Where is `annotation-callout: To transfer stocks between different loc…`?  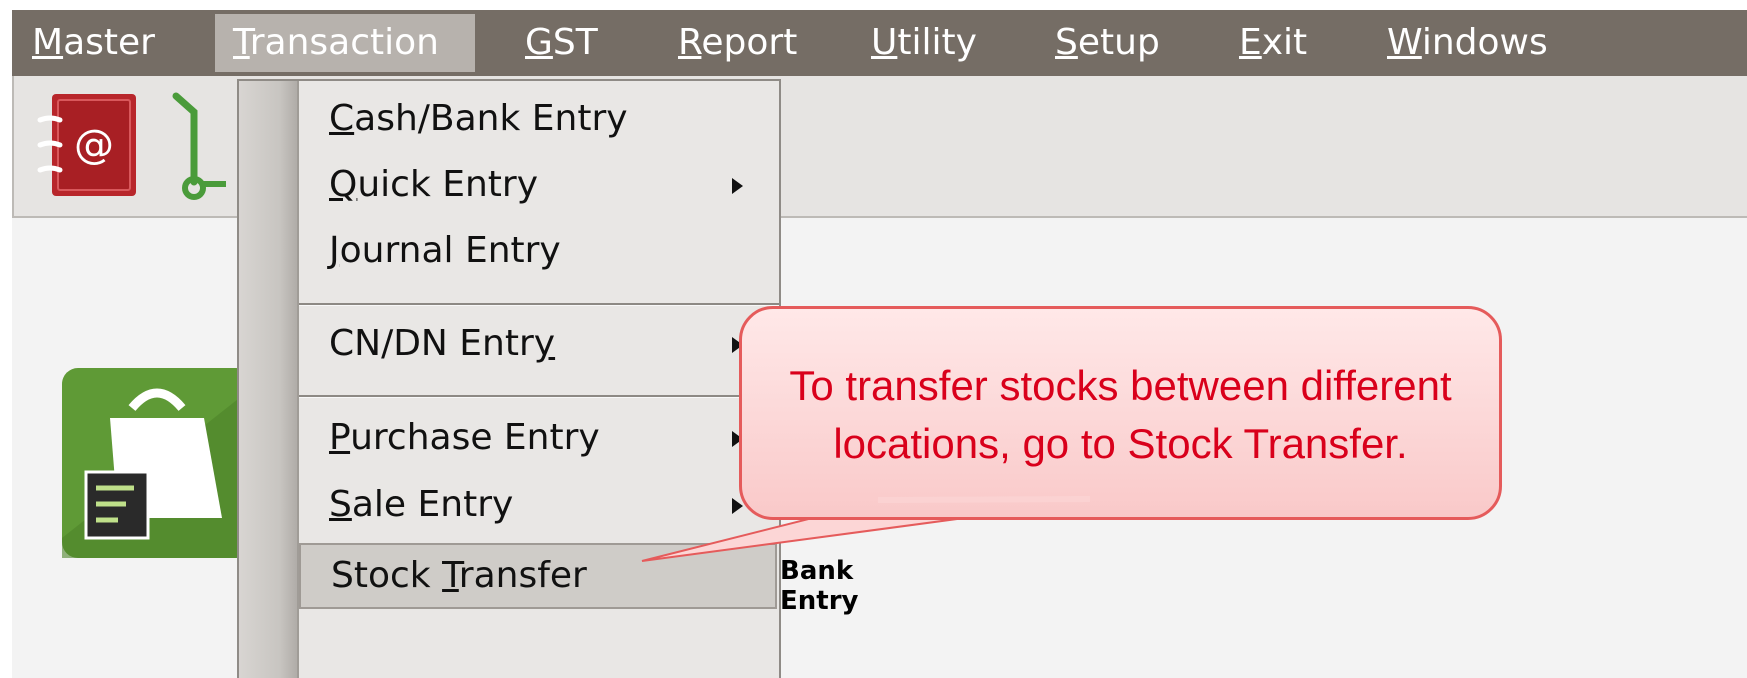 annotation-callout: To transfer stocks between different loc… is located at coordinates (1120, 413).